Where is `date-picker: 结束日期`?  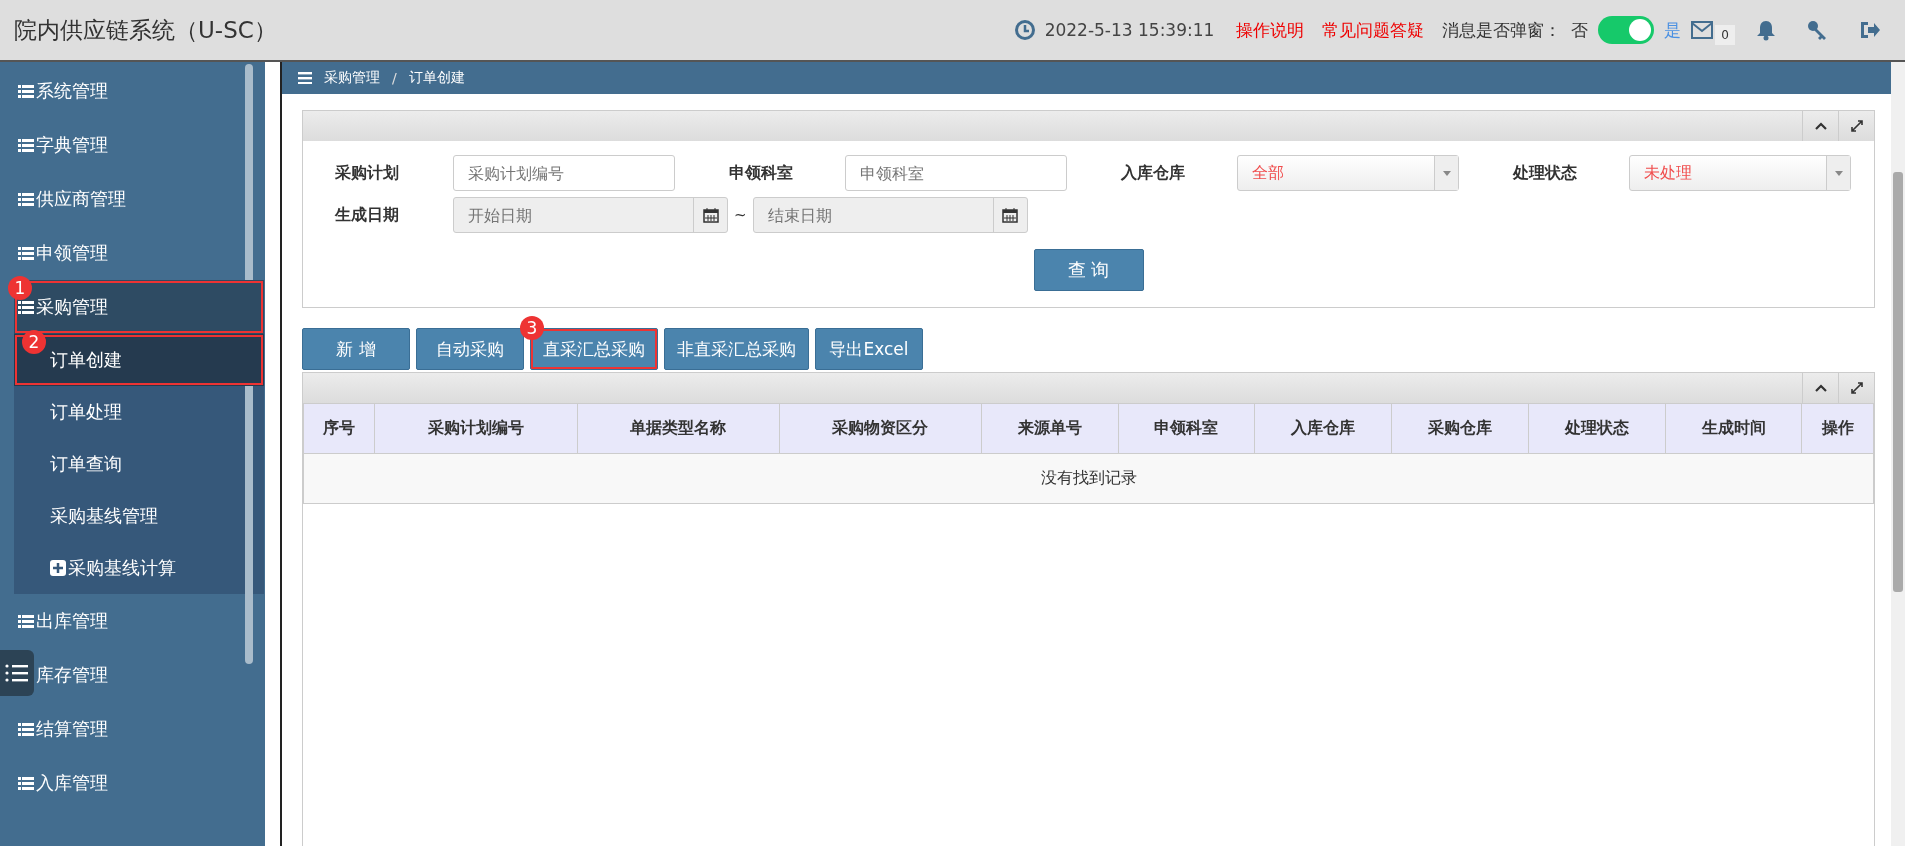
date-picker: 结束日期 is located at coordinates (890, 215).